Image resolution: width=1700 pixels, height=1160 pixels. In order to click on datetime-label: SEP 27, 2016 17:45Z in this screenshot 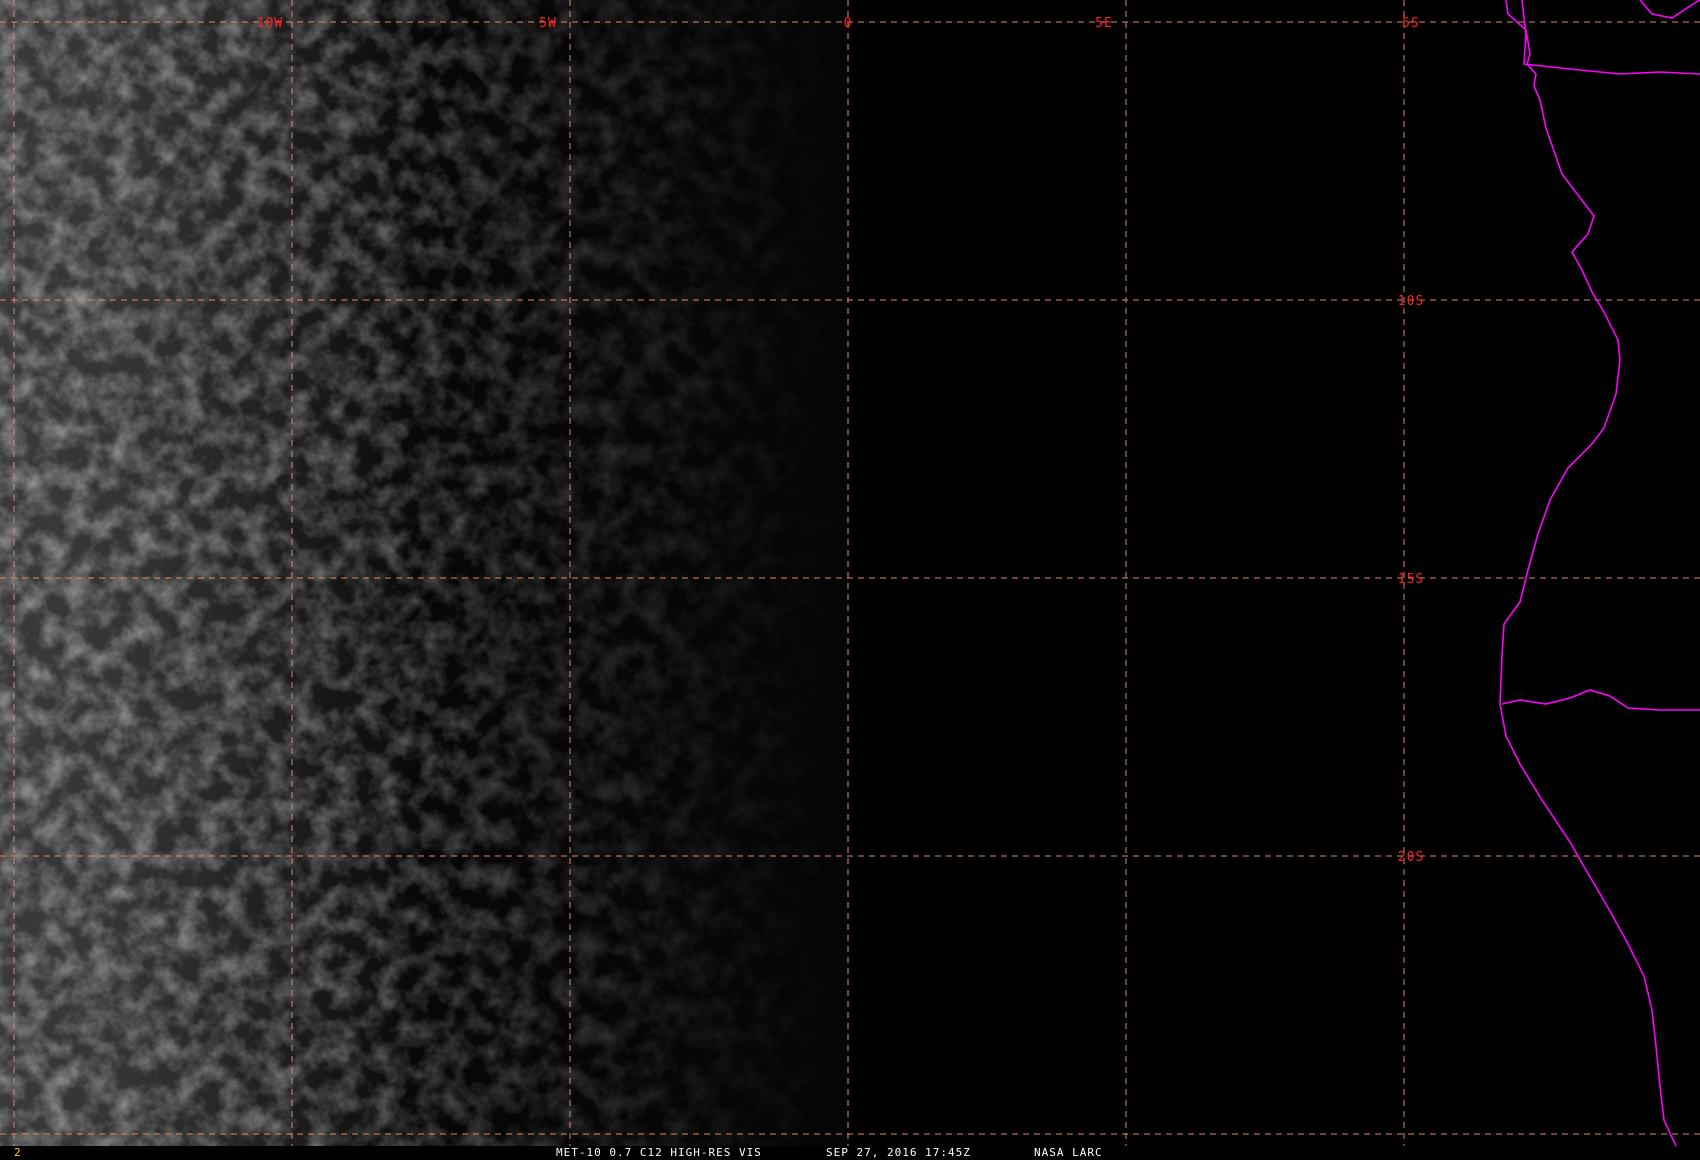, I will do `click(898, 1152)`.